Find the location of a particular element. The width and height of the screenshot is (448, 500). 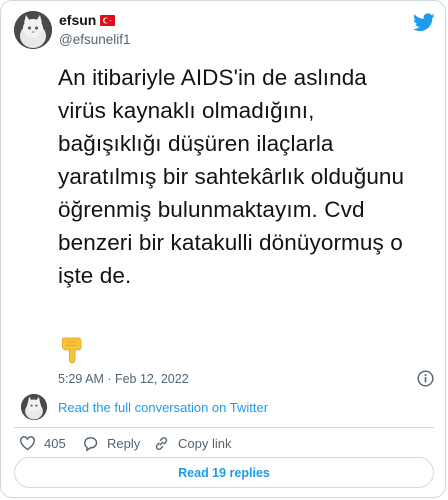

read-replies-button: Read 19 replies is located at coordinates (224, 472).